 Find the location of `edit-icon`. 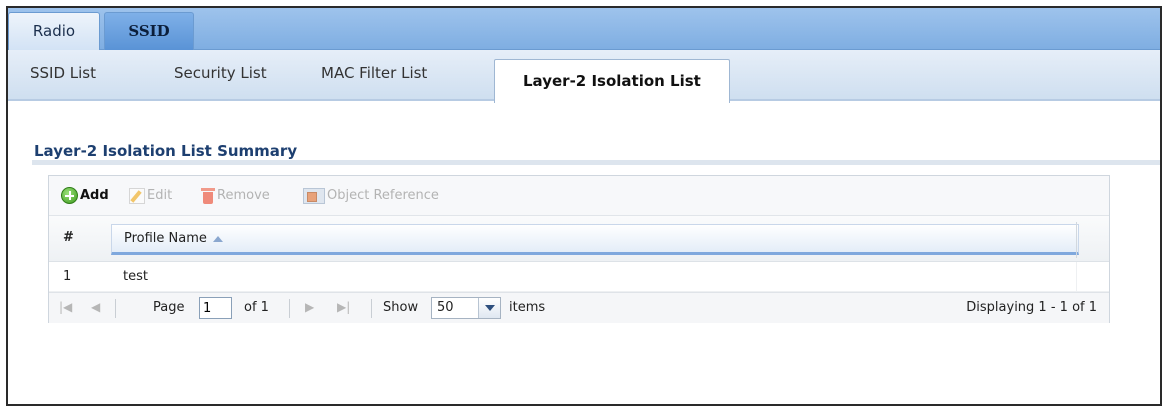

edit-icon is located at coordinates (137, 195).